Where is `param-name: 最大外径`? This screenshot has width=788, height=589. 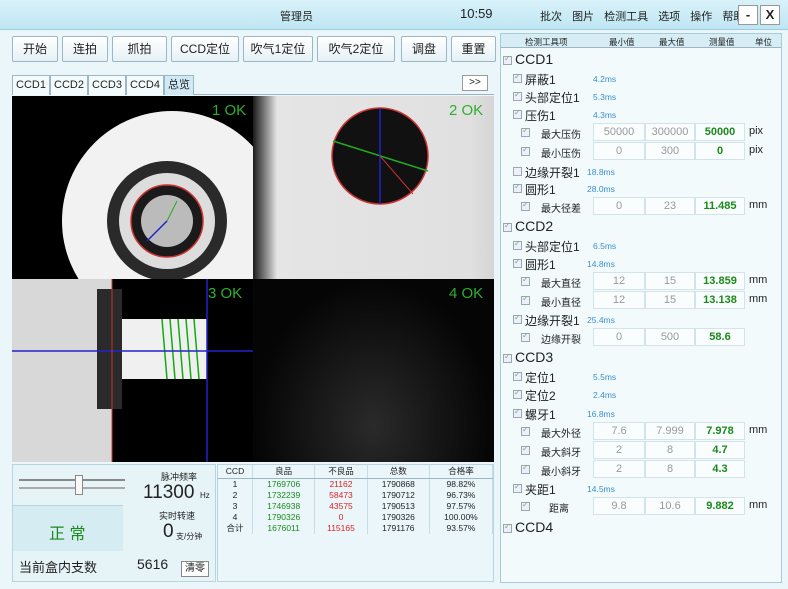
param-name: 最大外径 is located at coordinates (561, 434).